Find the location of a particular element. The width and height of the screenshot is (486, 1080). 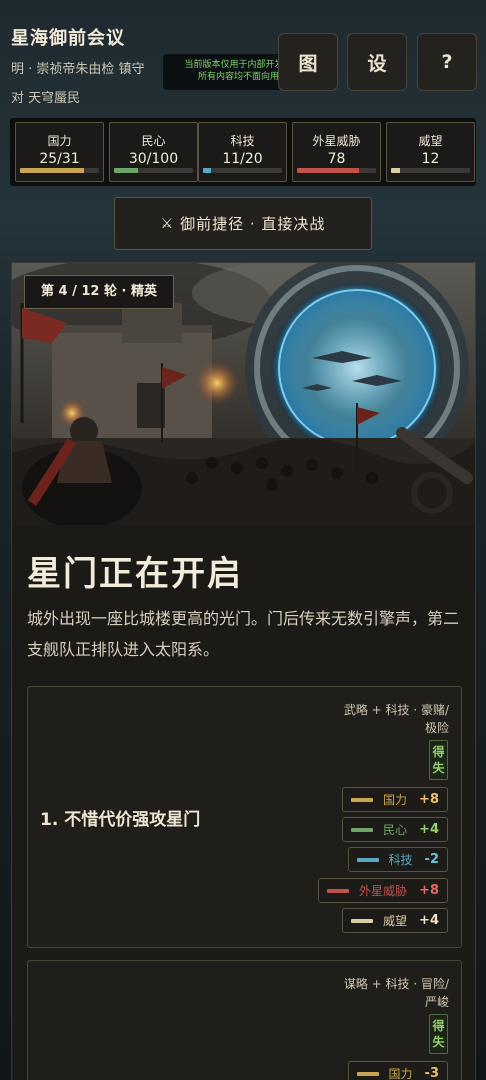

effect-chip-guoli: 国力 -3 is located at coordinates (397, 1070).